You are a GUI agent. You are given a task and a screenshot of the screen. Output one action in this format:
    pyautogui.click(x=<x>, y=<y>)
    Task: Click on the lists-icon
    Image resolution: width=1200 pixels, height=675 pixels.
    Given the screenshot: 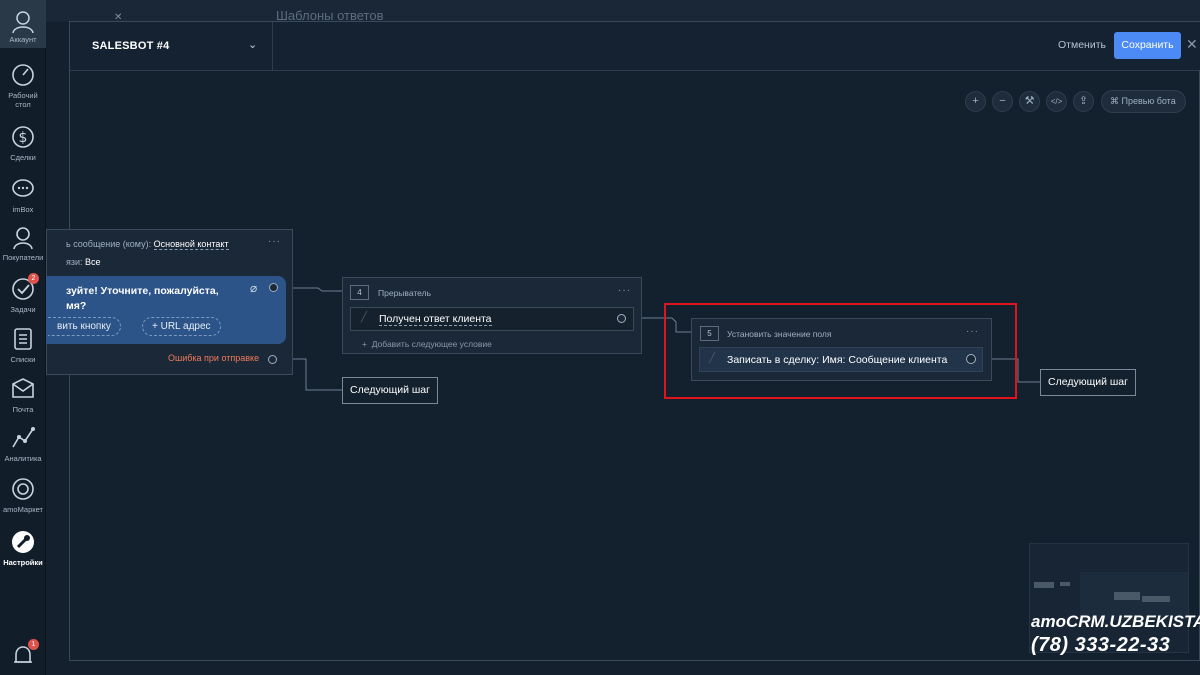 What is the action you would take?
    pyautogui.click(x=23, y=339)
    